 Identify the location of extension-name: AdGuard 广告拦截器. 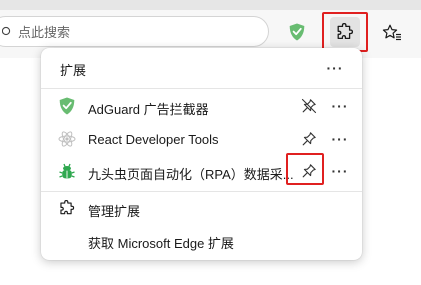
(148, 109).